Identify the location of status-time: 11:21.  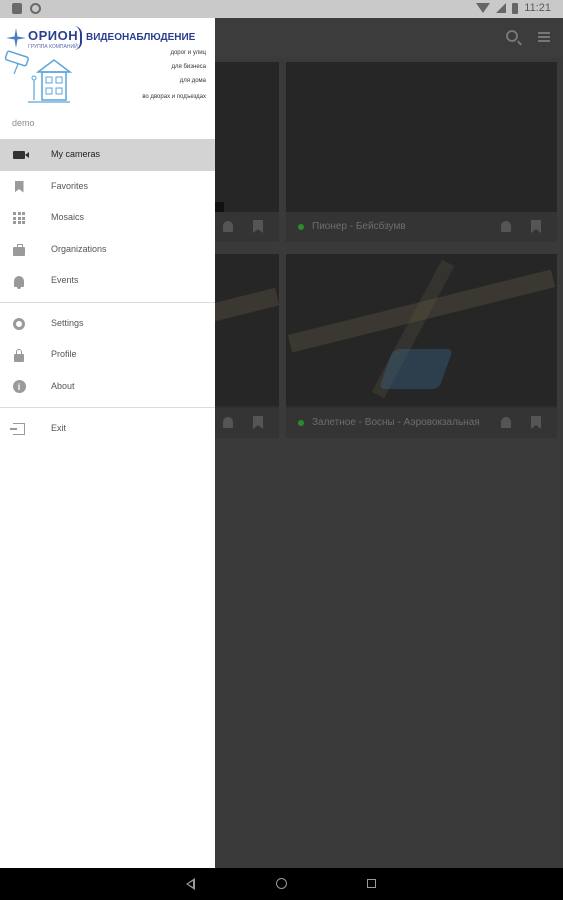
(537, 8).